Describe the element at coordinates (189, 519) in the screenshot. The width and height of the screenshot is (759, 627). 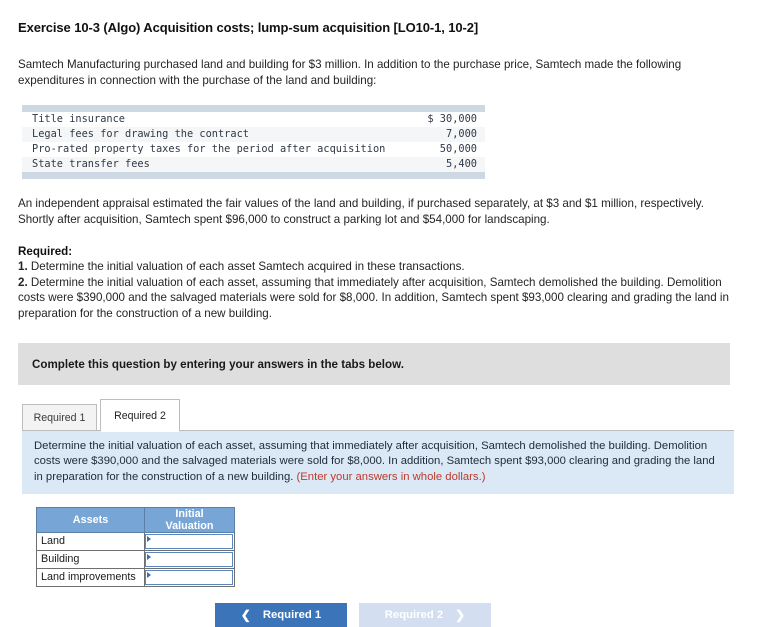
I see `header-initial-valuation: Initial Valuation` at that location.